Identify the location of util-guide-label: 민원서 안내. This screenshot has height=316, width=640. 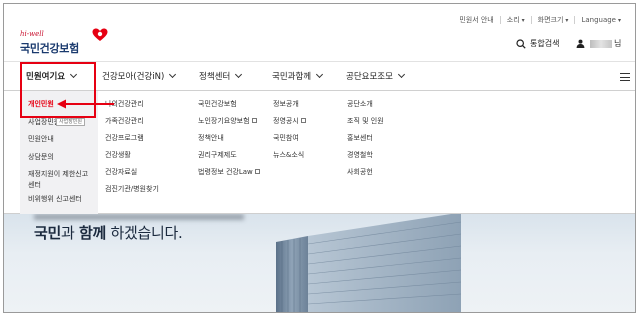
(476, 20).